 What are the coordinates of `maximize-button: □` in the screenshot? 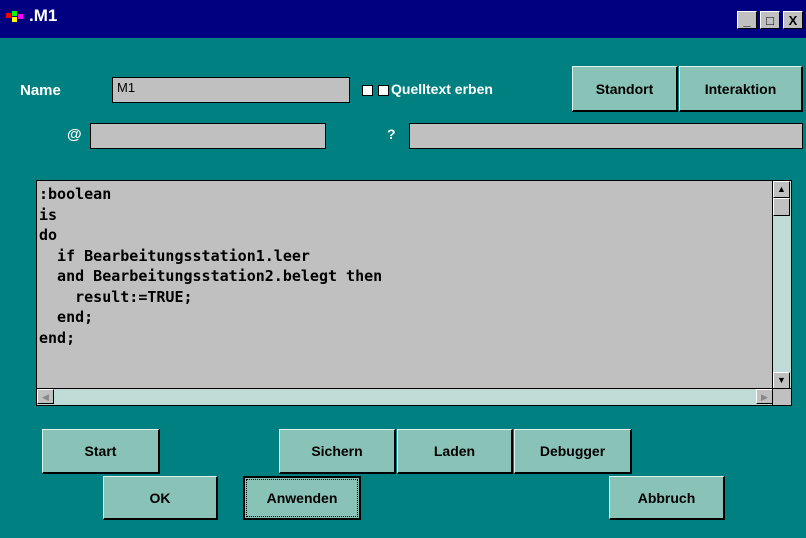 It's located at (770, 20).